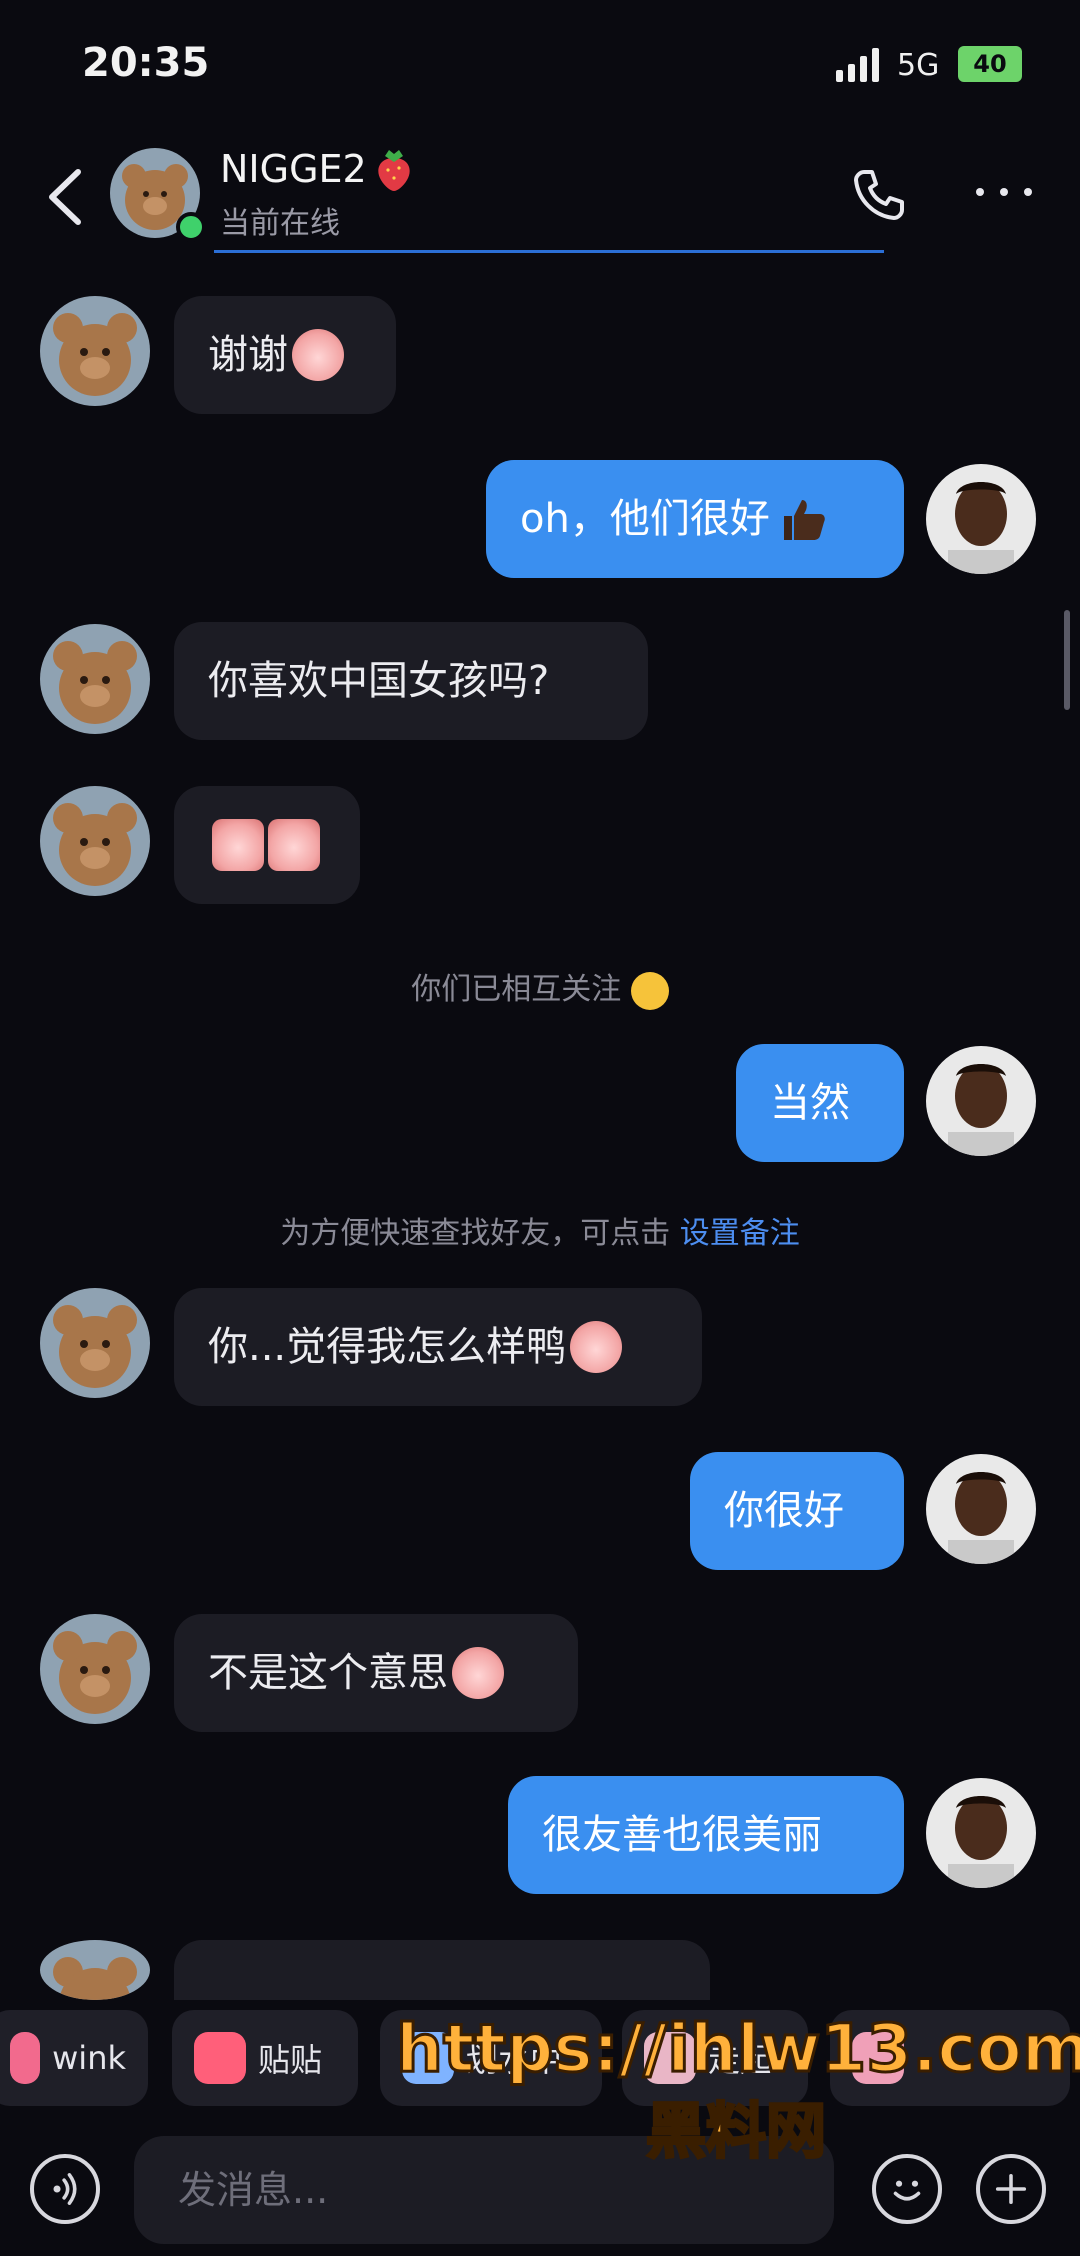 The height and width of the screenshot is (2256, 1080). What do you see at coordinates (394, 170) in the screenshot?
I see `strawberry-icon` at bounding box center [394, 170].